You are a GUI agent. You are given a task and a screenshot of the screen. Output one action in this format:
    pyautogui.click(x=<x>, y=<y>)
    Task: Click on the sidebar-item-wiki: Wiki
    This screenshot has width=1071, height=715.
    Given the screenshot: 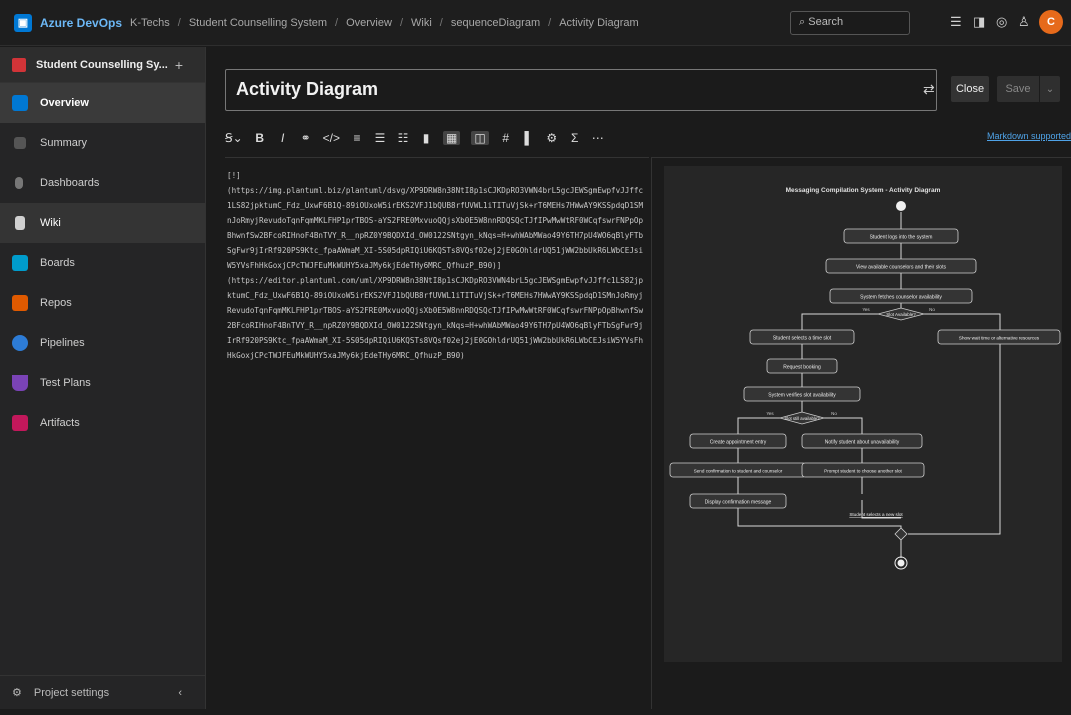 What is the action you would take?
    pyautogui.click(x=102, y=223)
    